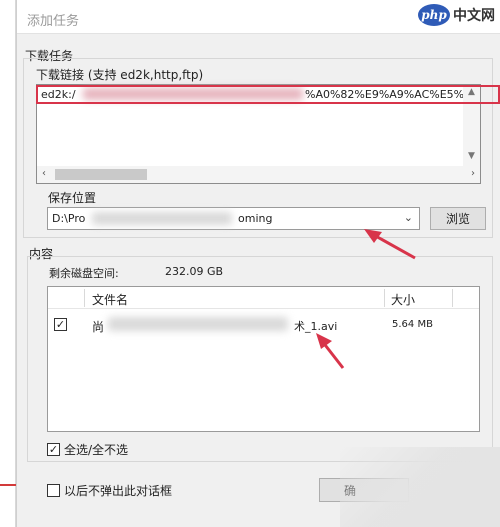  What do you see at coordinates (110, 299) in the screenshot?
I see `column-header-name: 文件名` at bounding box center [110, 299].